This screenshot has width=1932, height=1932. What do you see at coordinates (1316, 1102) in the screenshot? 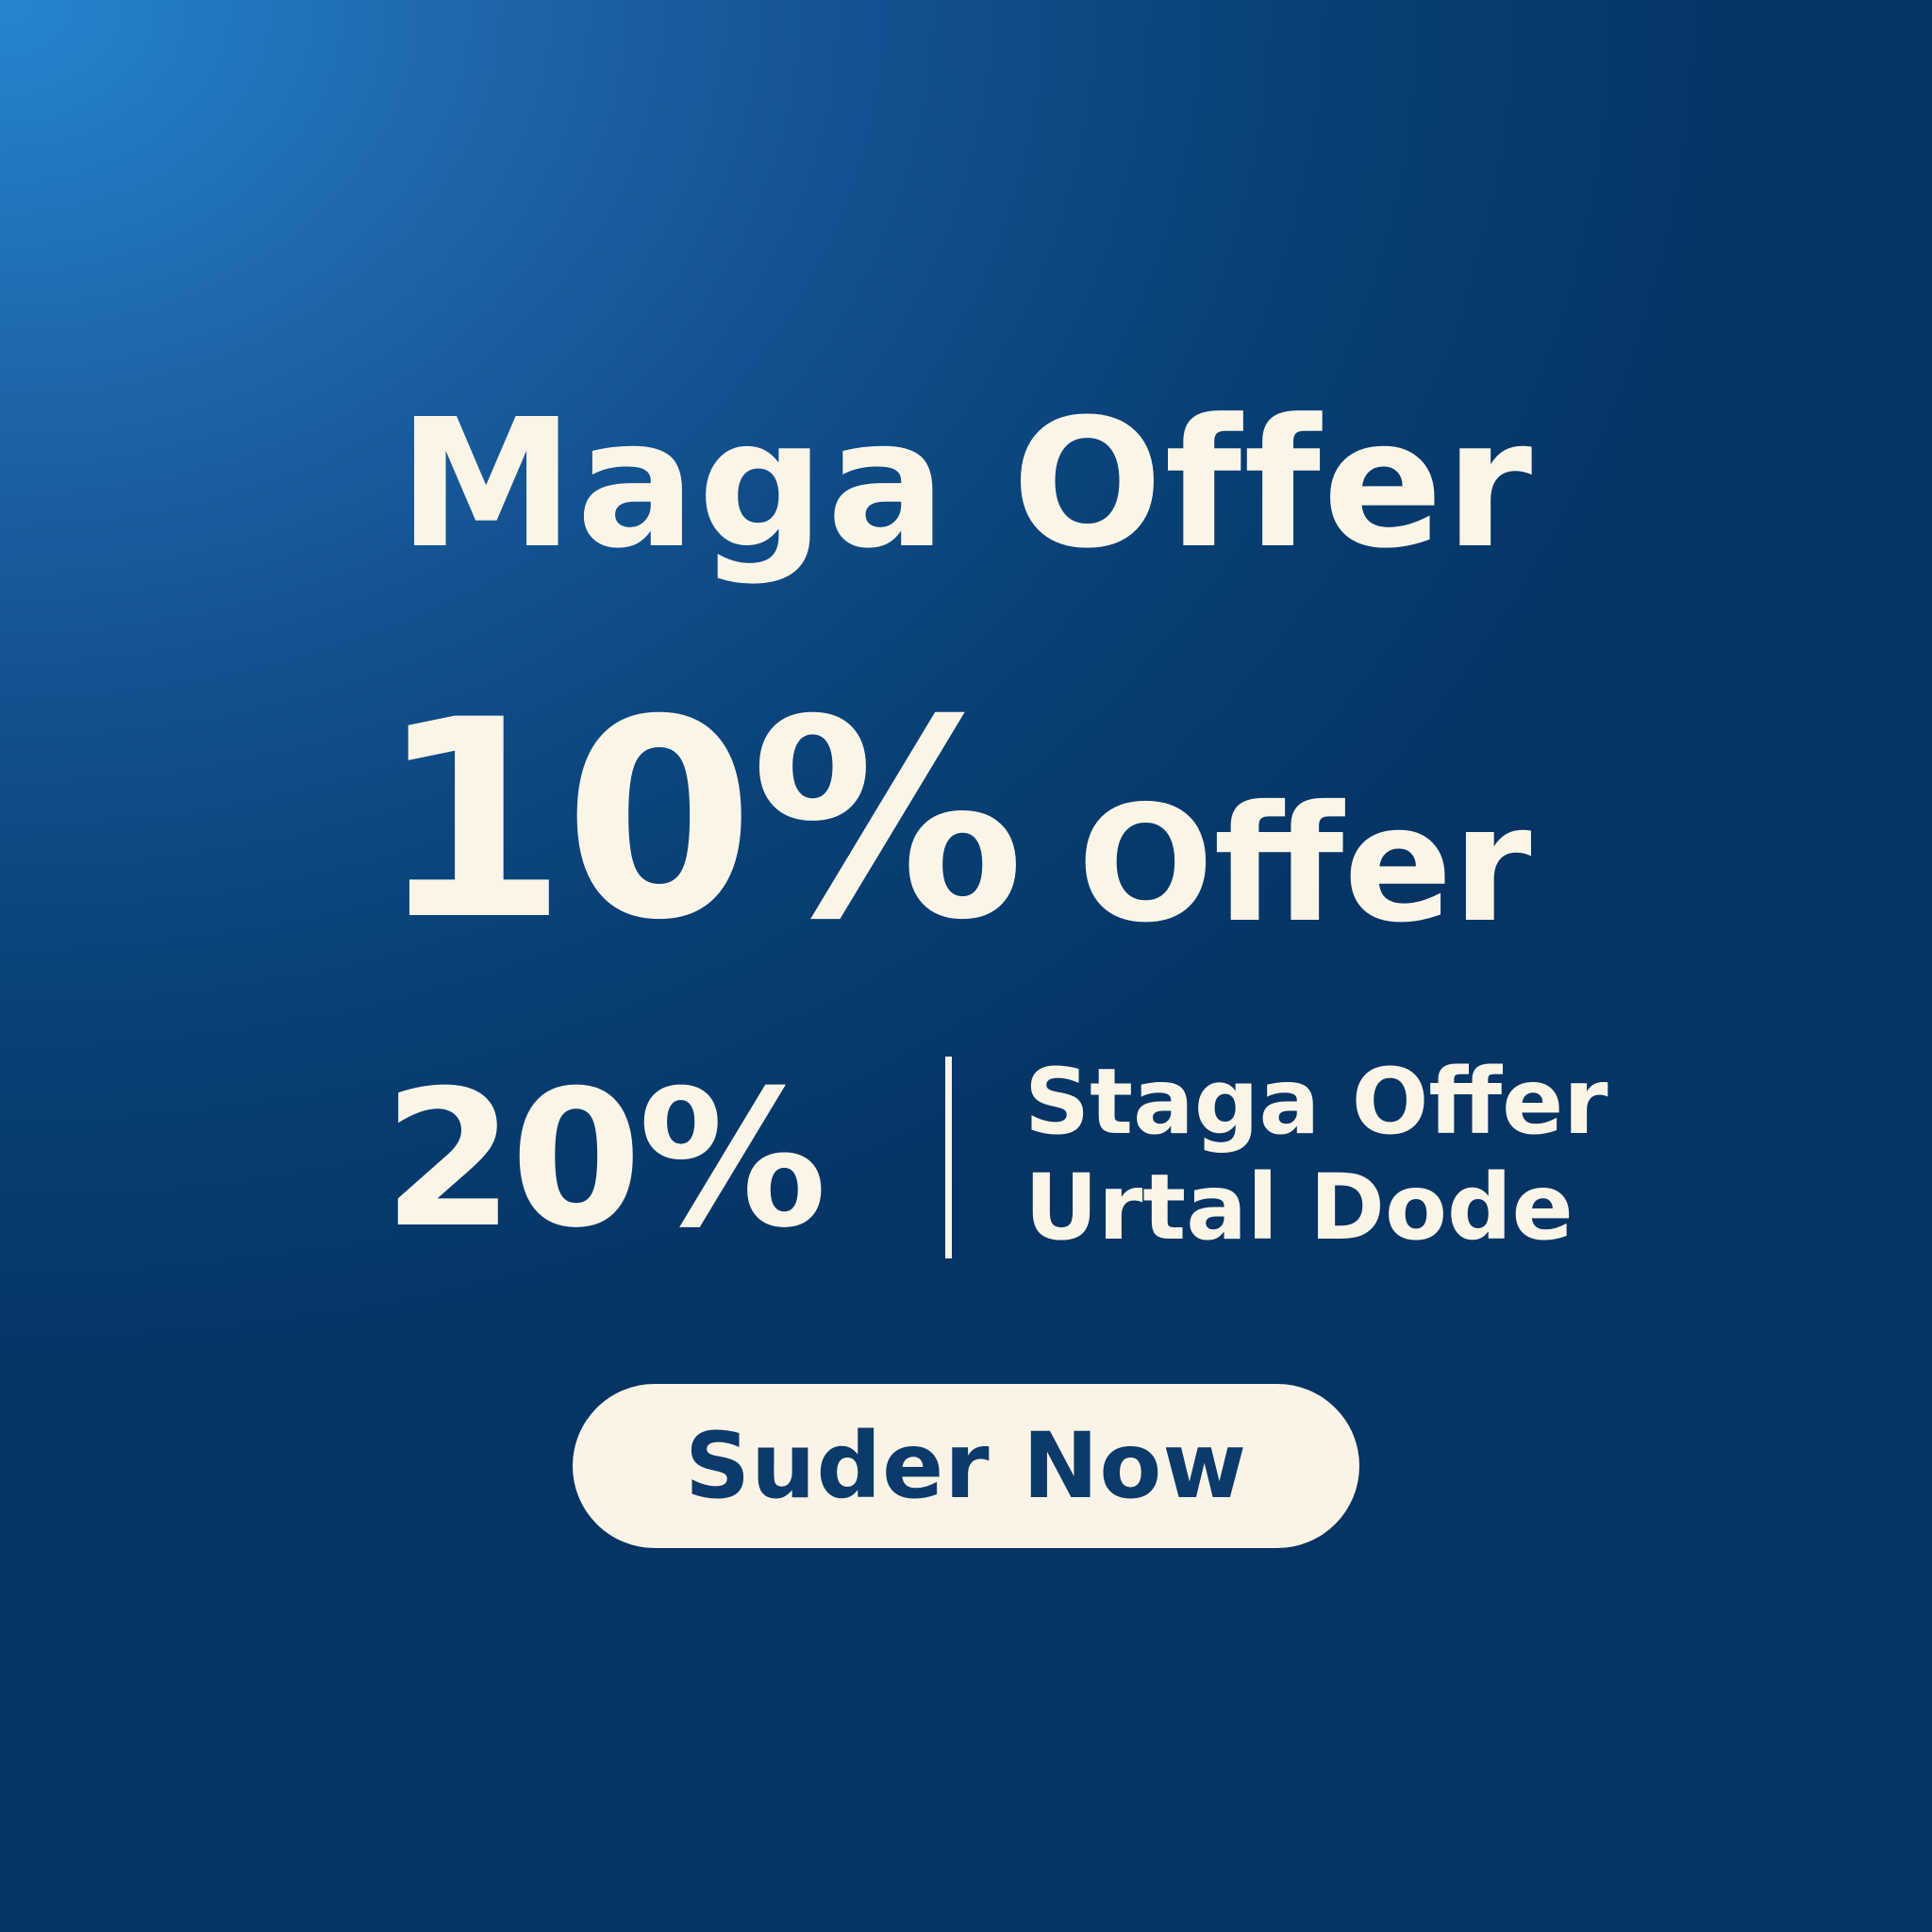
I see `secondary-offer-line-1: Staga Offer` at bounding box center [1316, 1102].